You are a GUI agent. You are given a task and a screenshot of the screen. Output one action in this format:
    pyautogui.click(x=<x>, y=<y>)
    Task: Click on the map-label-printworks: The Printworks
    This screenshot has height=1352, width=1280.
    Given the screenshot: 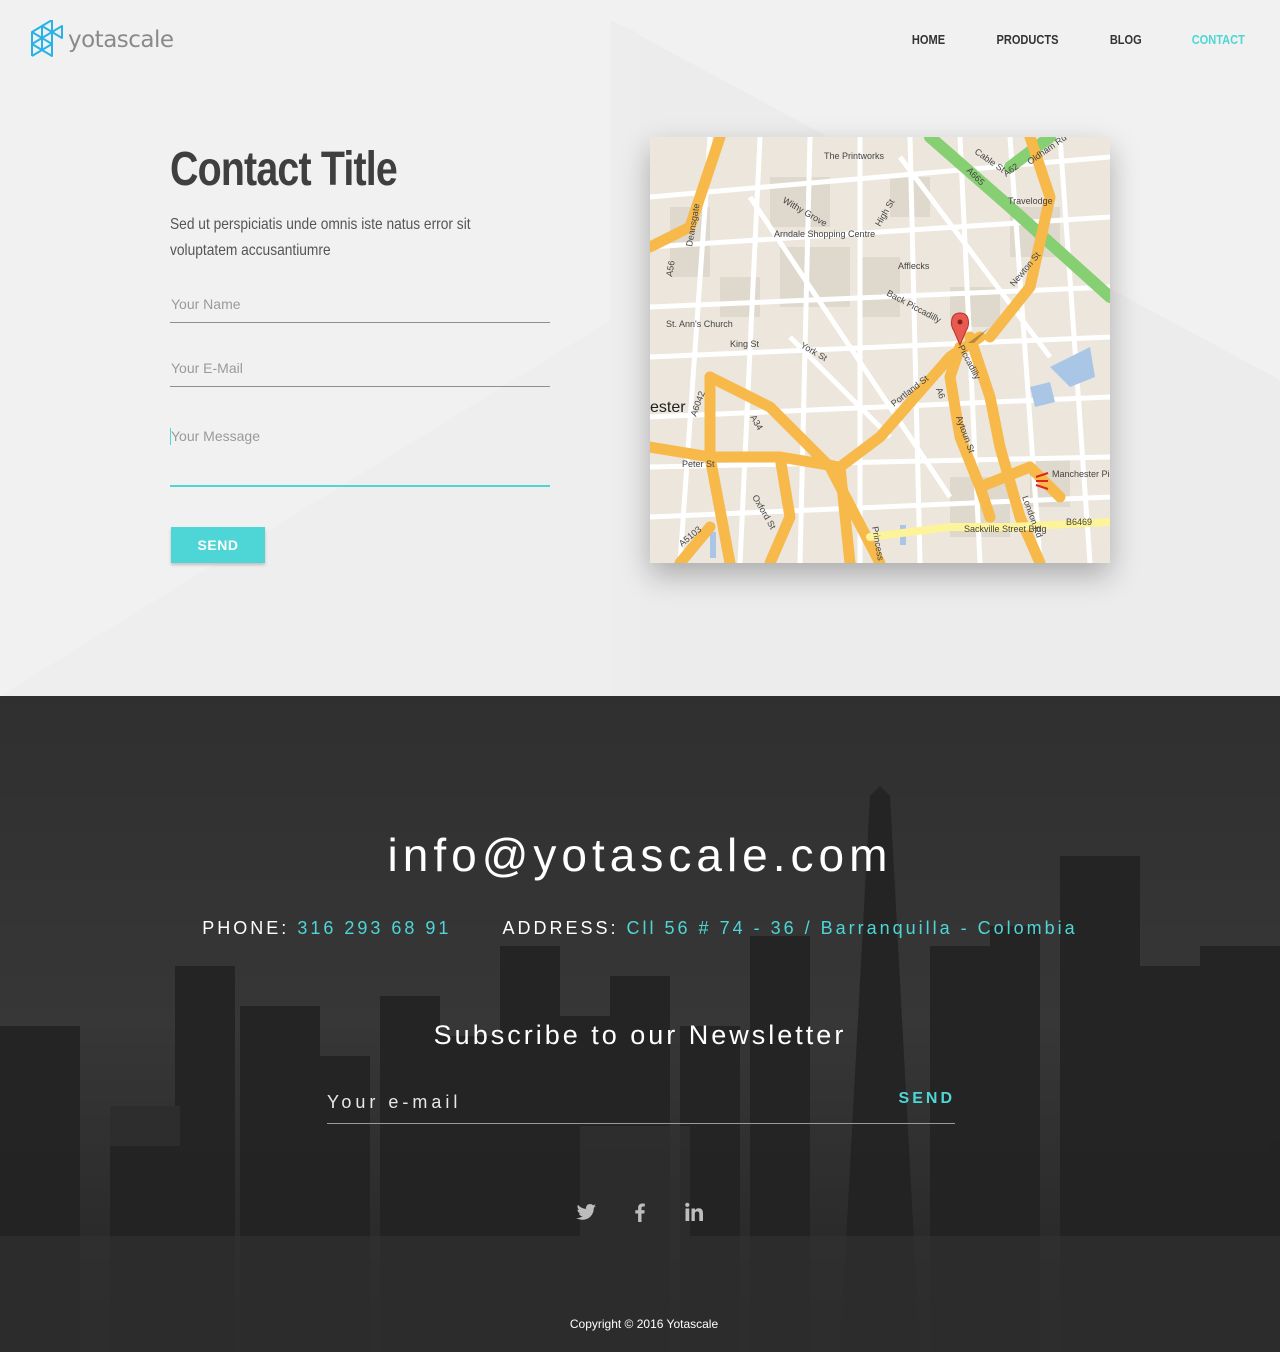 What is the action you would take?
    pyautogui.click(x=854, y=156)
    